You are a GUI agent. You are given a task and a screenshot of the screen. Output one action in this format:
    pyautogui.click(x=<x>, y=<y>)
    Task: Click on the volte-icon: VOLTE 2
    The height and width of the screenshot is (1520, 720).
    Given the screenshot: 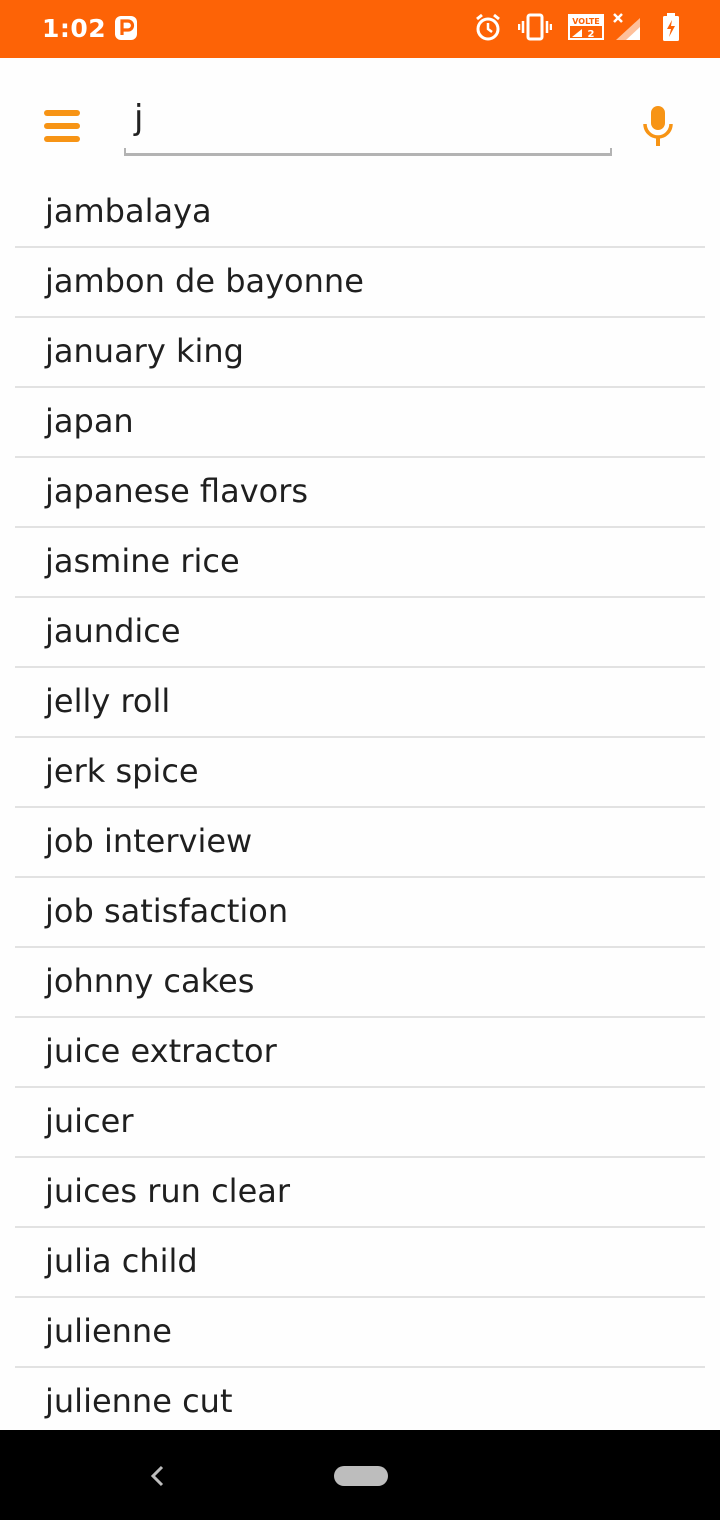 What is the action you would take?
    pyautogui.click(x=586, y=27)
    